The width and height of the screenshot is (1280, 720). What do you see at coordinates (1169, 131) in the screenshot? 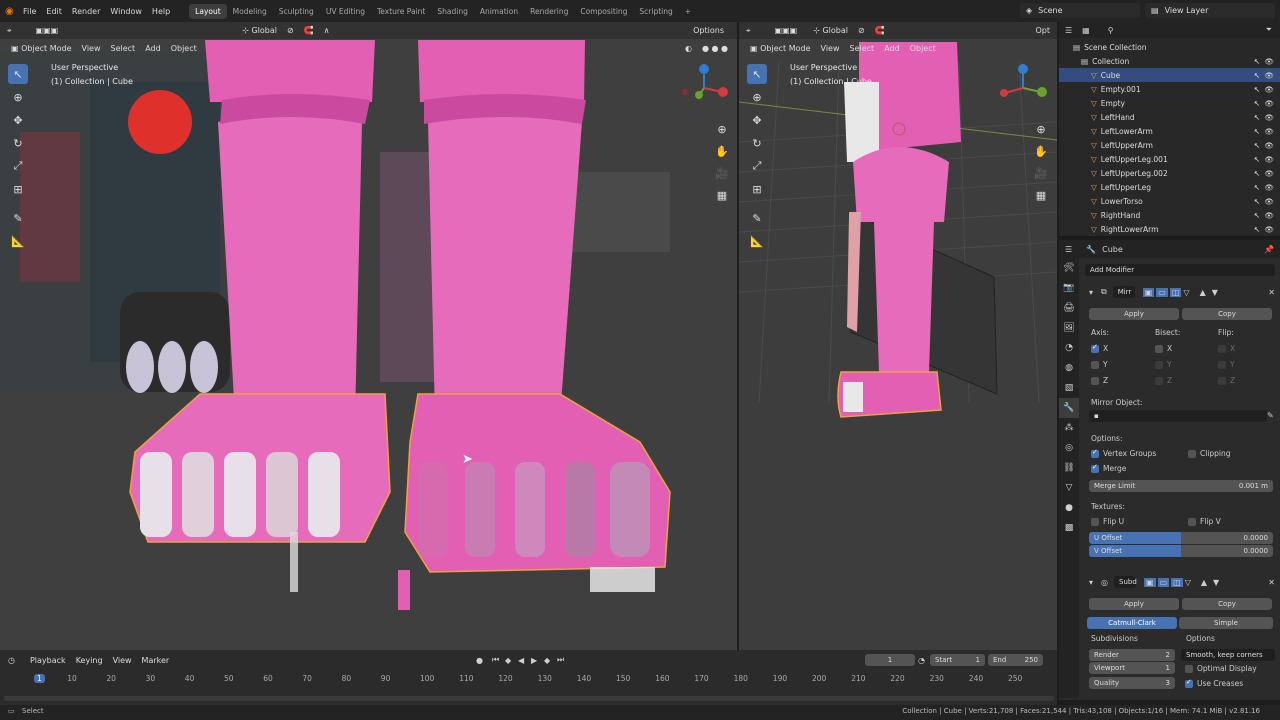
I see `outliner-row: ▽ LeftLowerArm 👁 ↖` at bounding box center [1169, 131].